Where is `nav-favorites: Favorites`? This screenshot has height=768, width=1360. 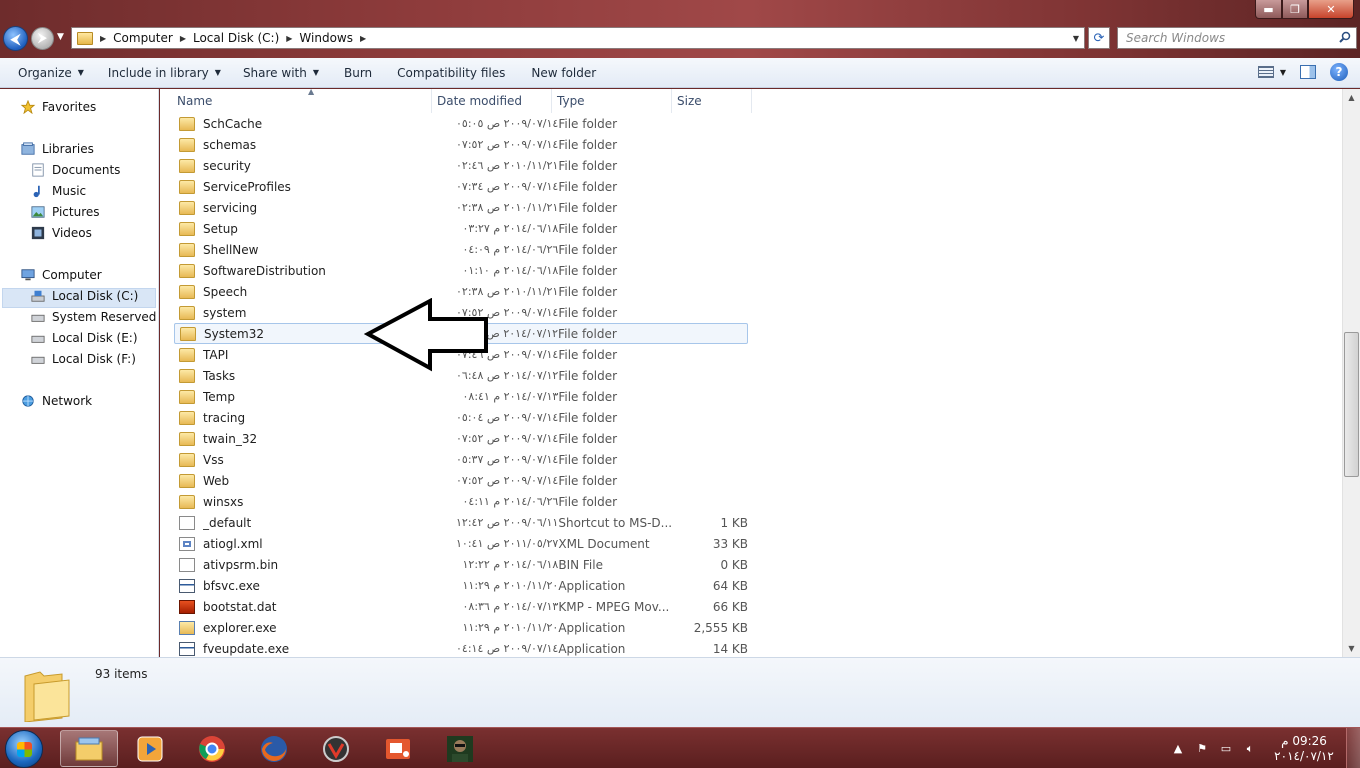 nav-favorites: Favorites is located at coordinates (58, 107).